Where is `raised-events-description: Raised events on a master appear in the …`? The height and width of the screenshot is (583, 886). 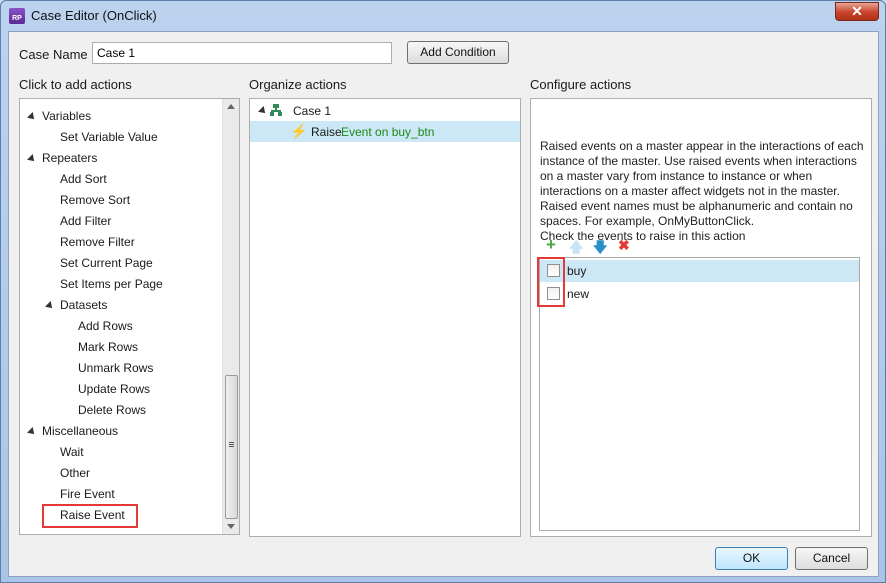
raised-events-description: Raised events on a master appear in the … is located at coordinates (703, 191).